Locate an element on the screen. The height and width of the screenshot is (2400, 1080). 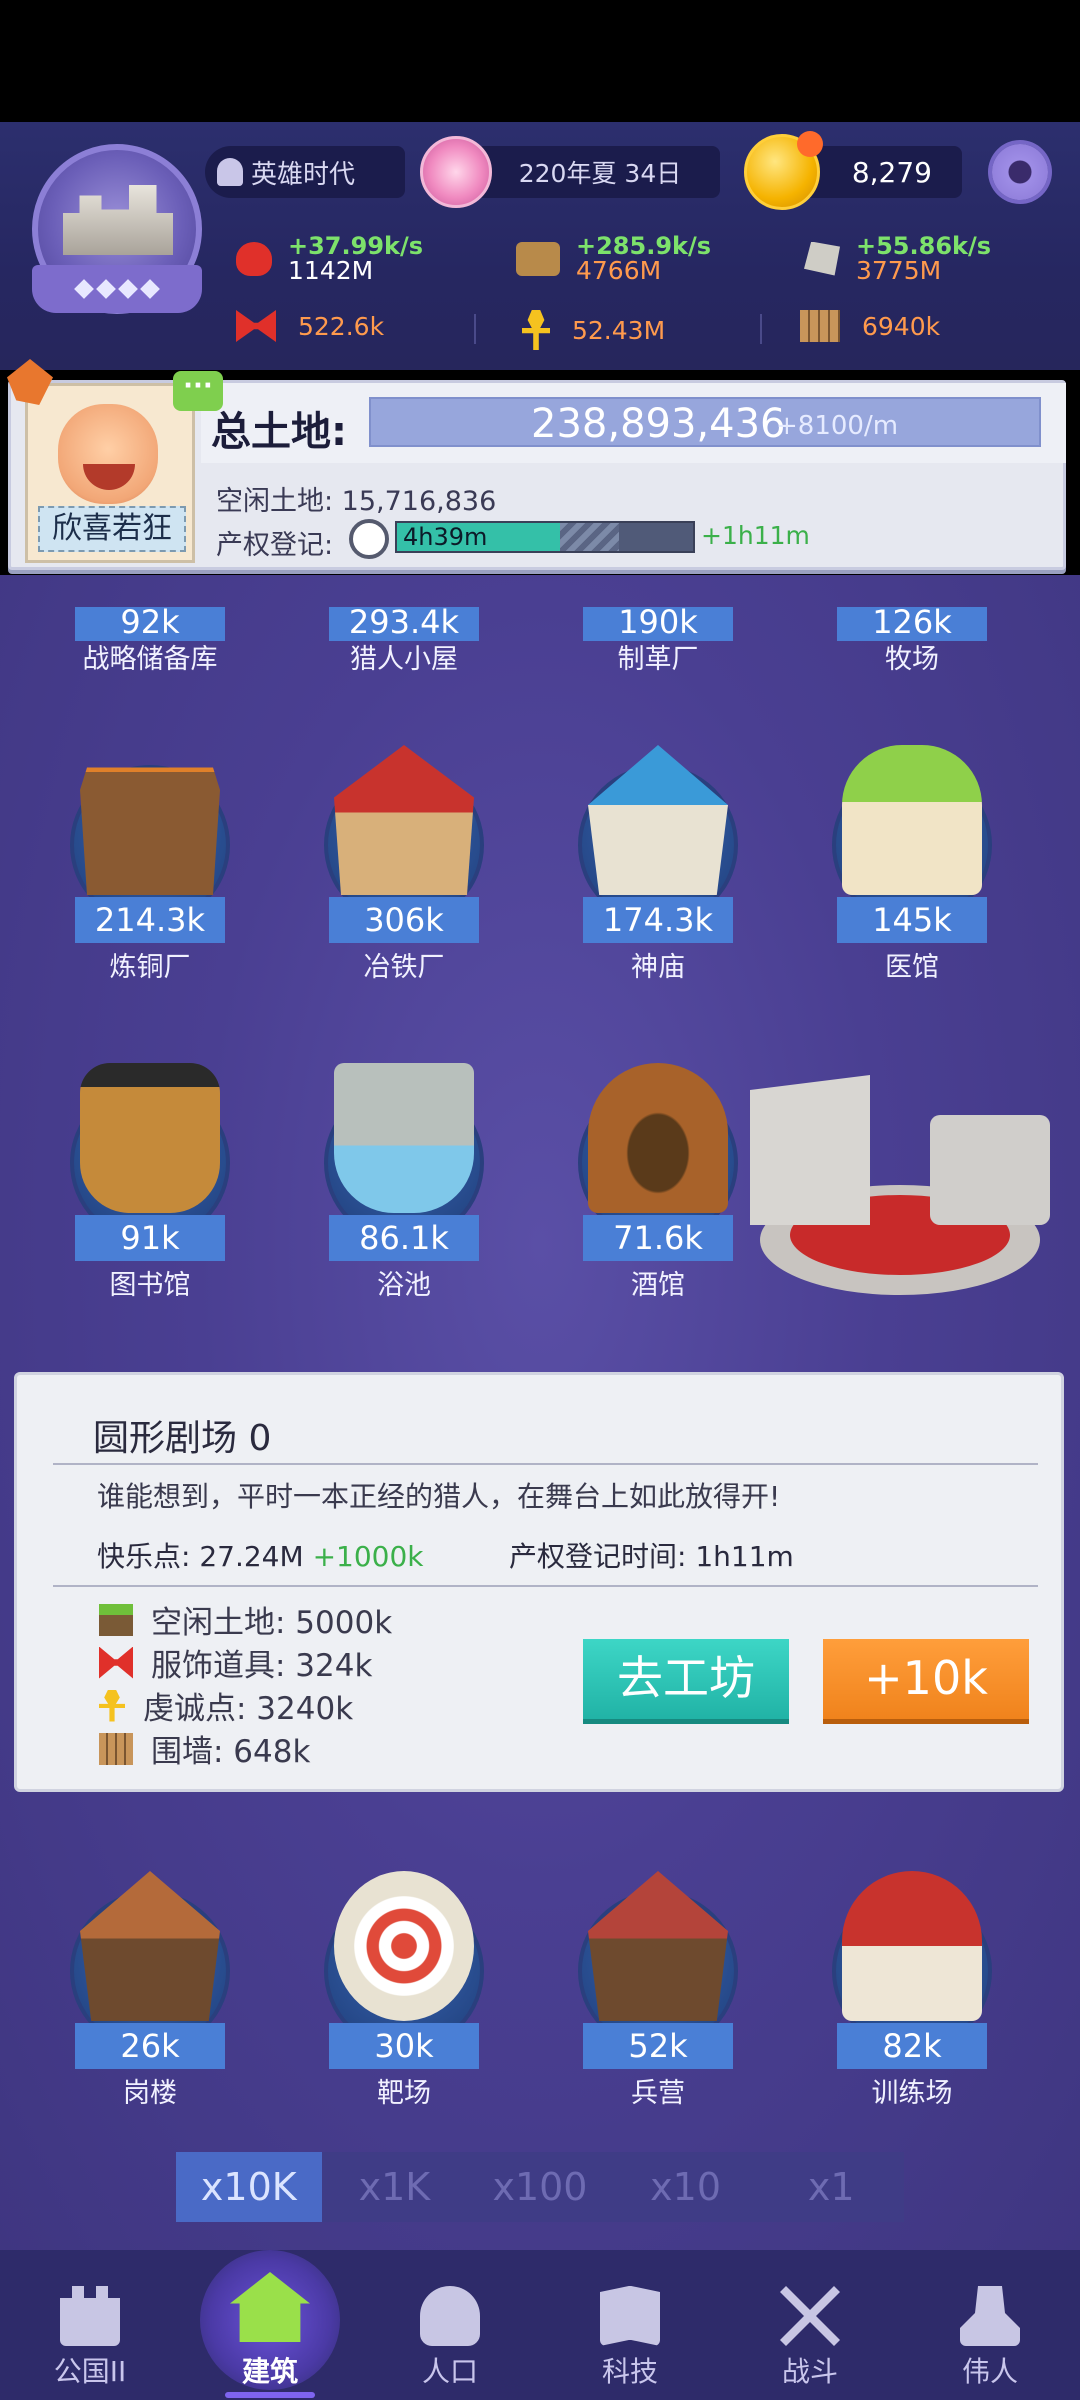
info-description: 谁能想到，平时一本正经的猎人，在舞台上如此放得开! is located at coordinates (439, 1496).